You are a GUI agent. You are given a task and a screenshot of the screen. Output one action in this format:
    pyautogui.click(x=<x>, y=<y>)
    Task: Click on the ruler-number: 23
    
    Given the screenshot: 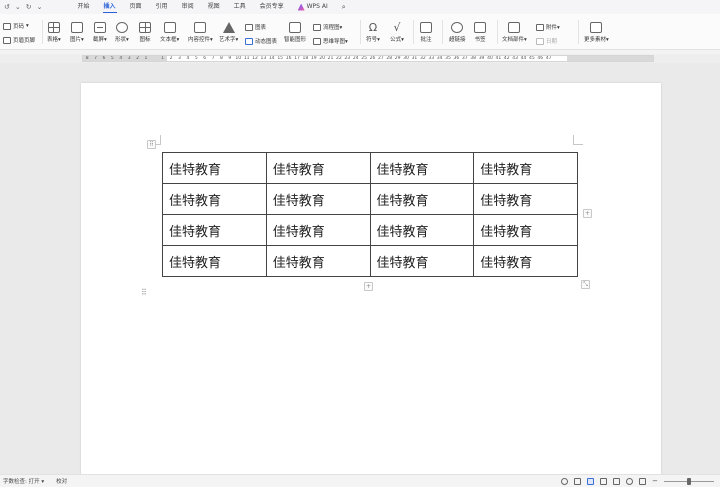 What is the action you would take?
    pyautogui.click(x=347, y=58)
    